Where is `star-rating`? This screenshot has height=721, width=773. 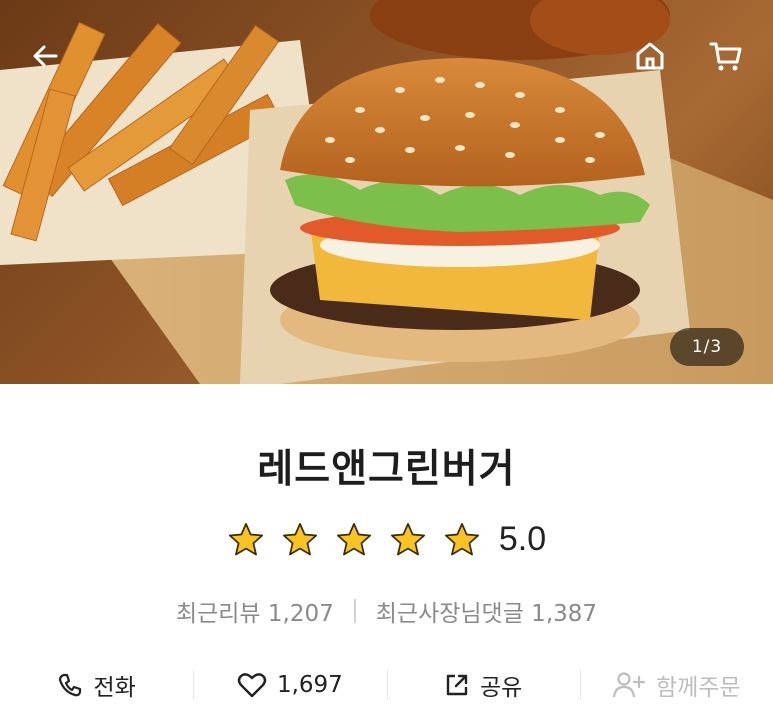 star-rating is located at coordinates (354, 540).